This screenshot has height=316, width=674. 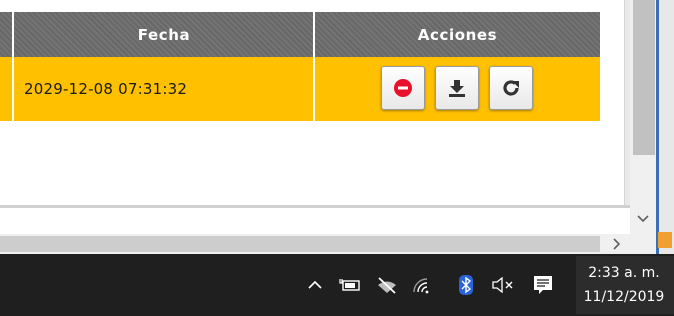 What do you see at coordinates (503, 285) in the screenshot?
I see `volume-muted-icon` at bounding box center [503, 285].